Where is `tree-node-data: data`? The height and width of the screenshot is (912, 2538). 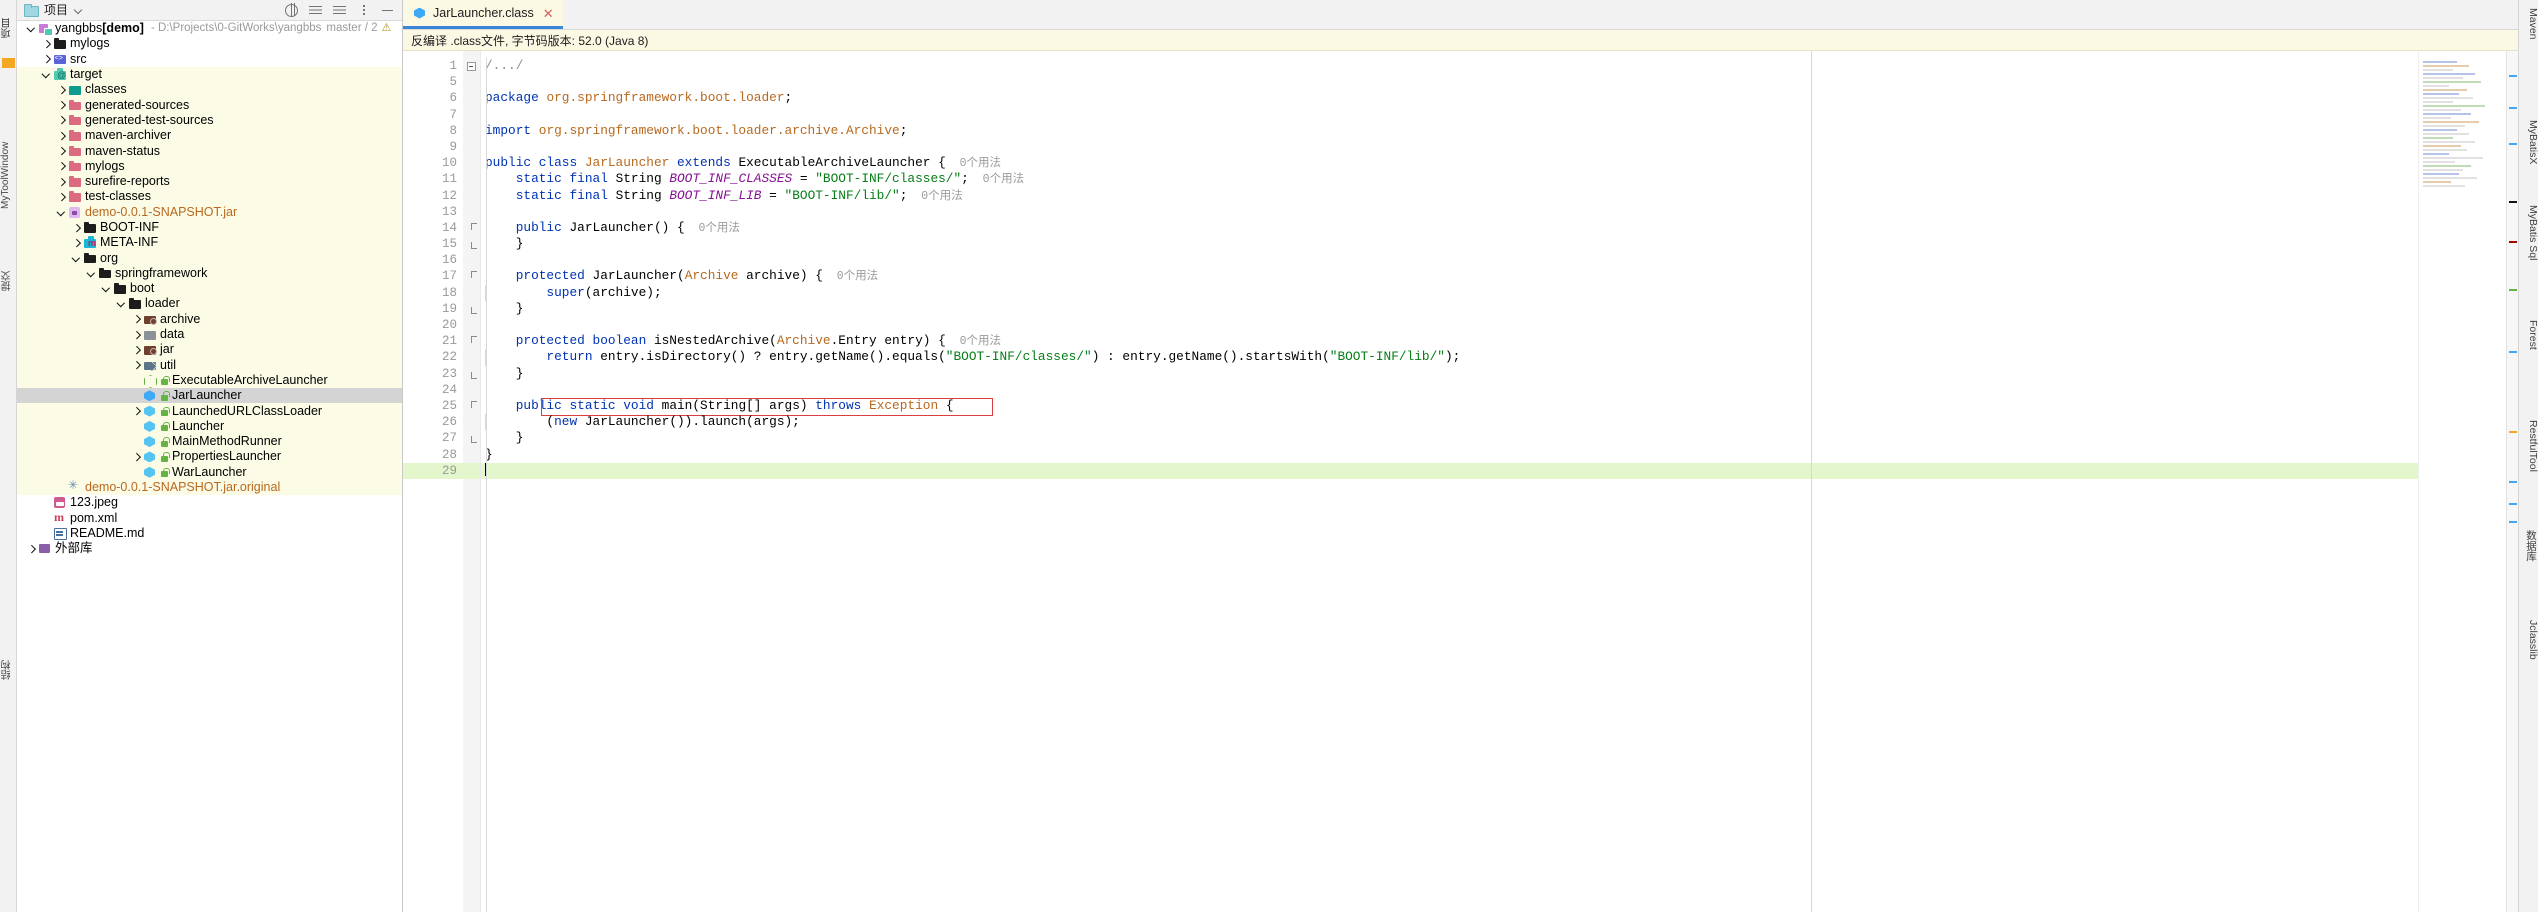 tree-node-data: data is located at coordinates (209, 334).